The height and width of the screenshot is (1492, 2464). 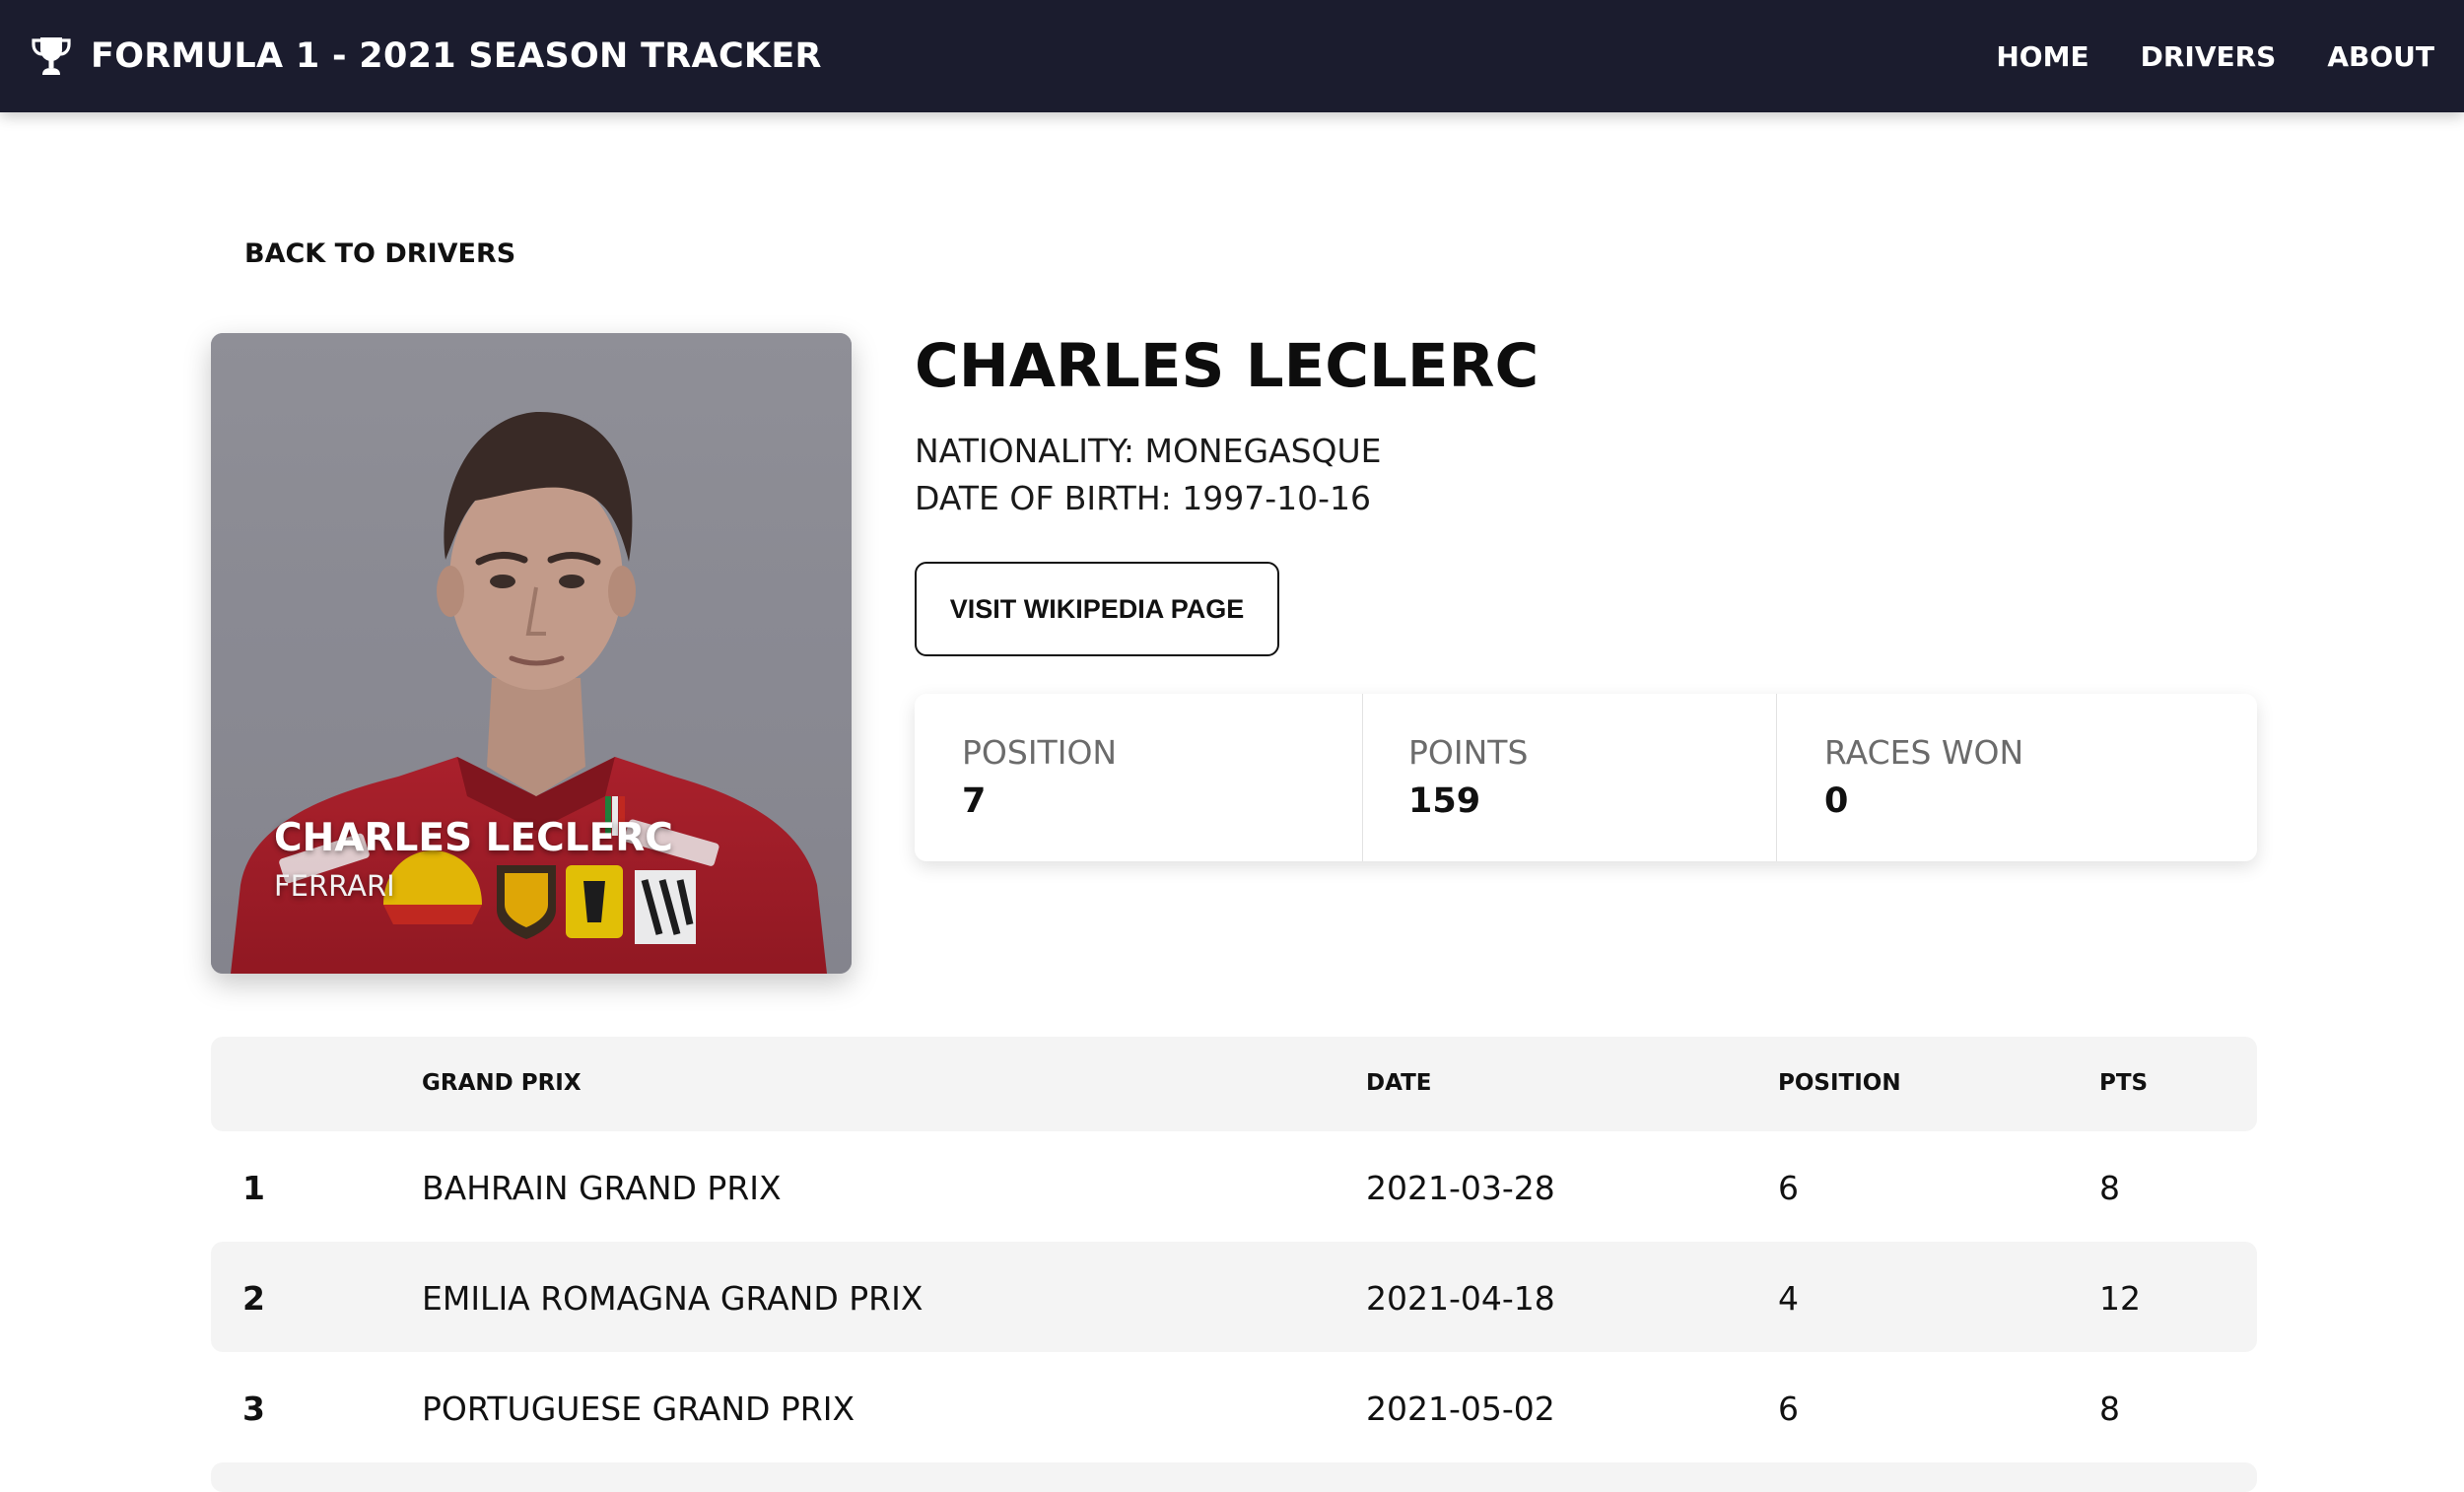 I want to click on back-to-drivers-link: BACK TO DRIVERS, so click(x=379, y=253).